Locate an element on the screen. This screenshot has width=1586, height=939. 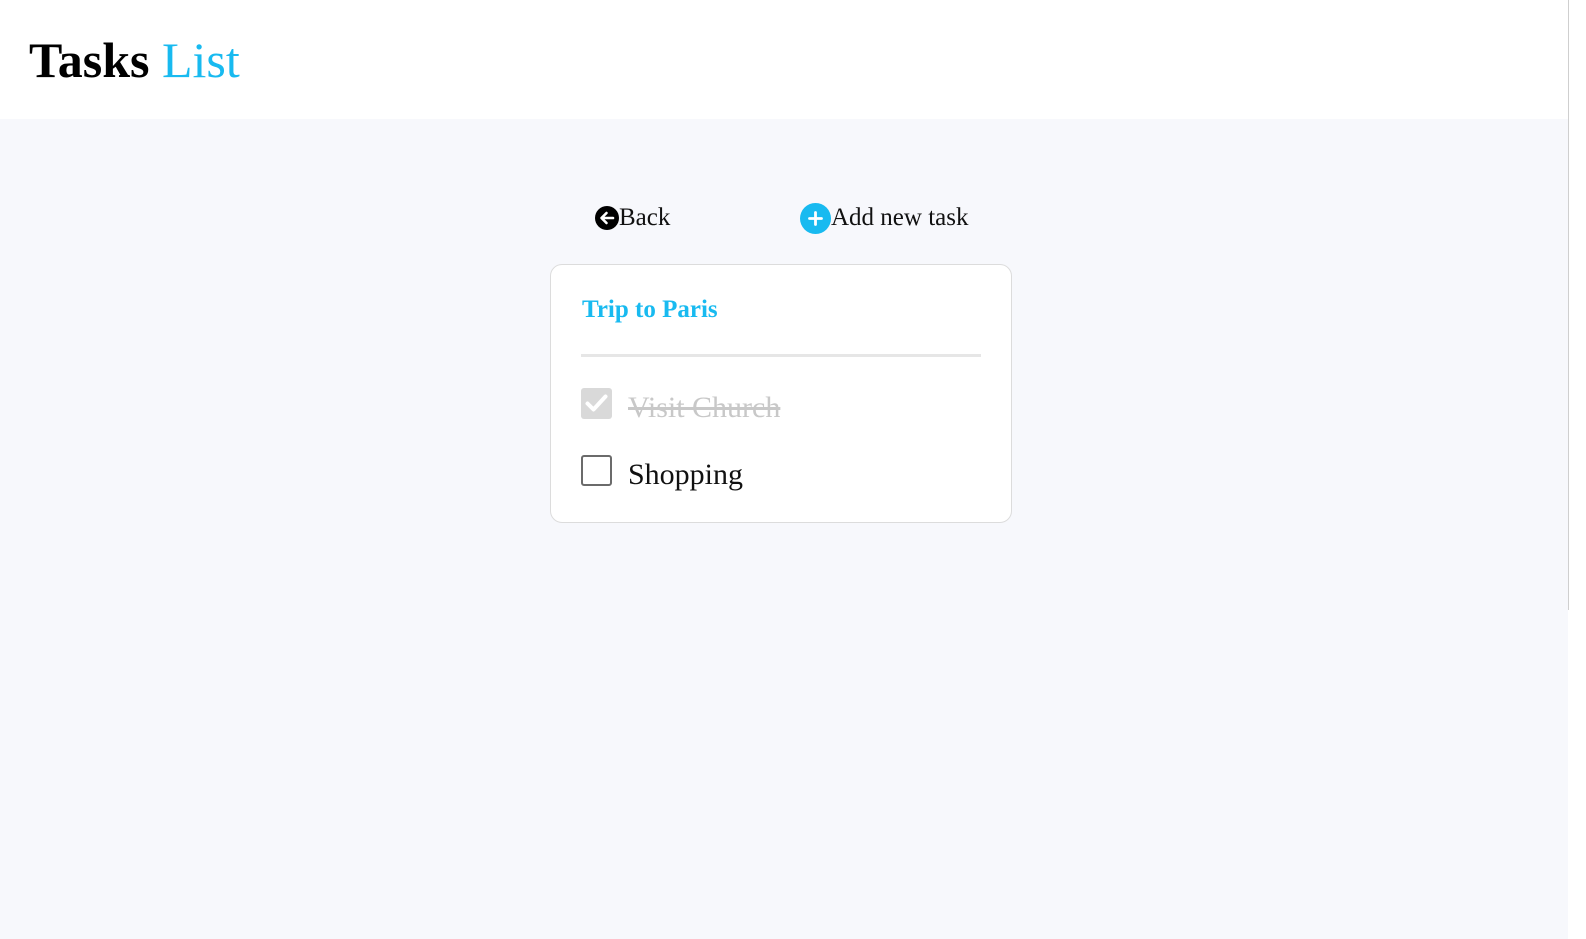
add-new-task-label: Add new task is located at coordinates (900, 217).